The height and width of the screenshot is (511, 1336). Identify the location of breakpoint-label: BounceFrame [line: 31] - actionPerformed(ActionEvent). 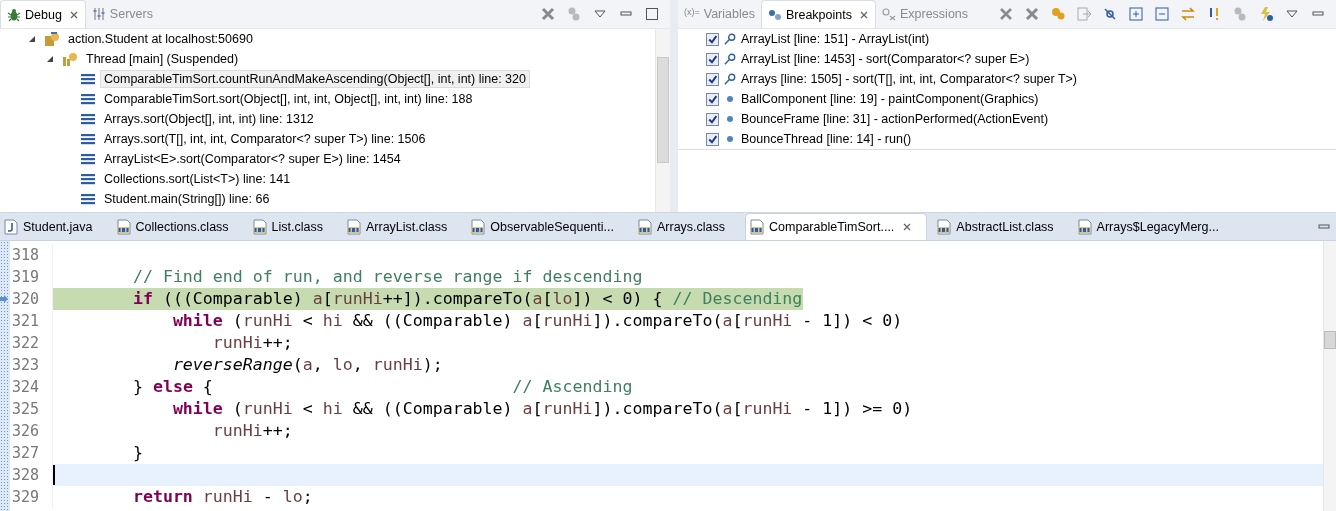
(895, 119).